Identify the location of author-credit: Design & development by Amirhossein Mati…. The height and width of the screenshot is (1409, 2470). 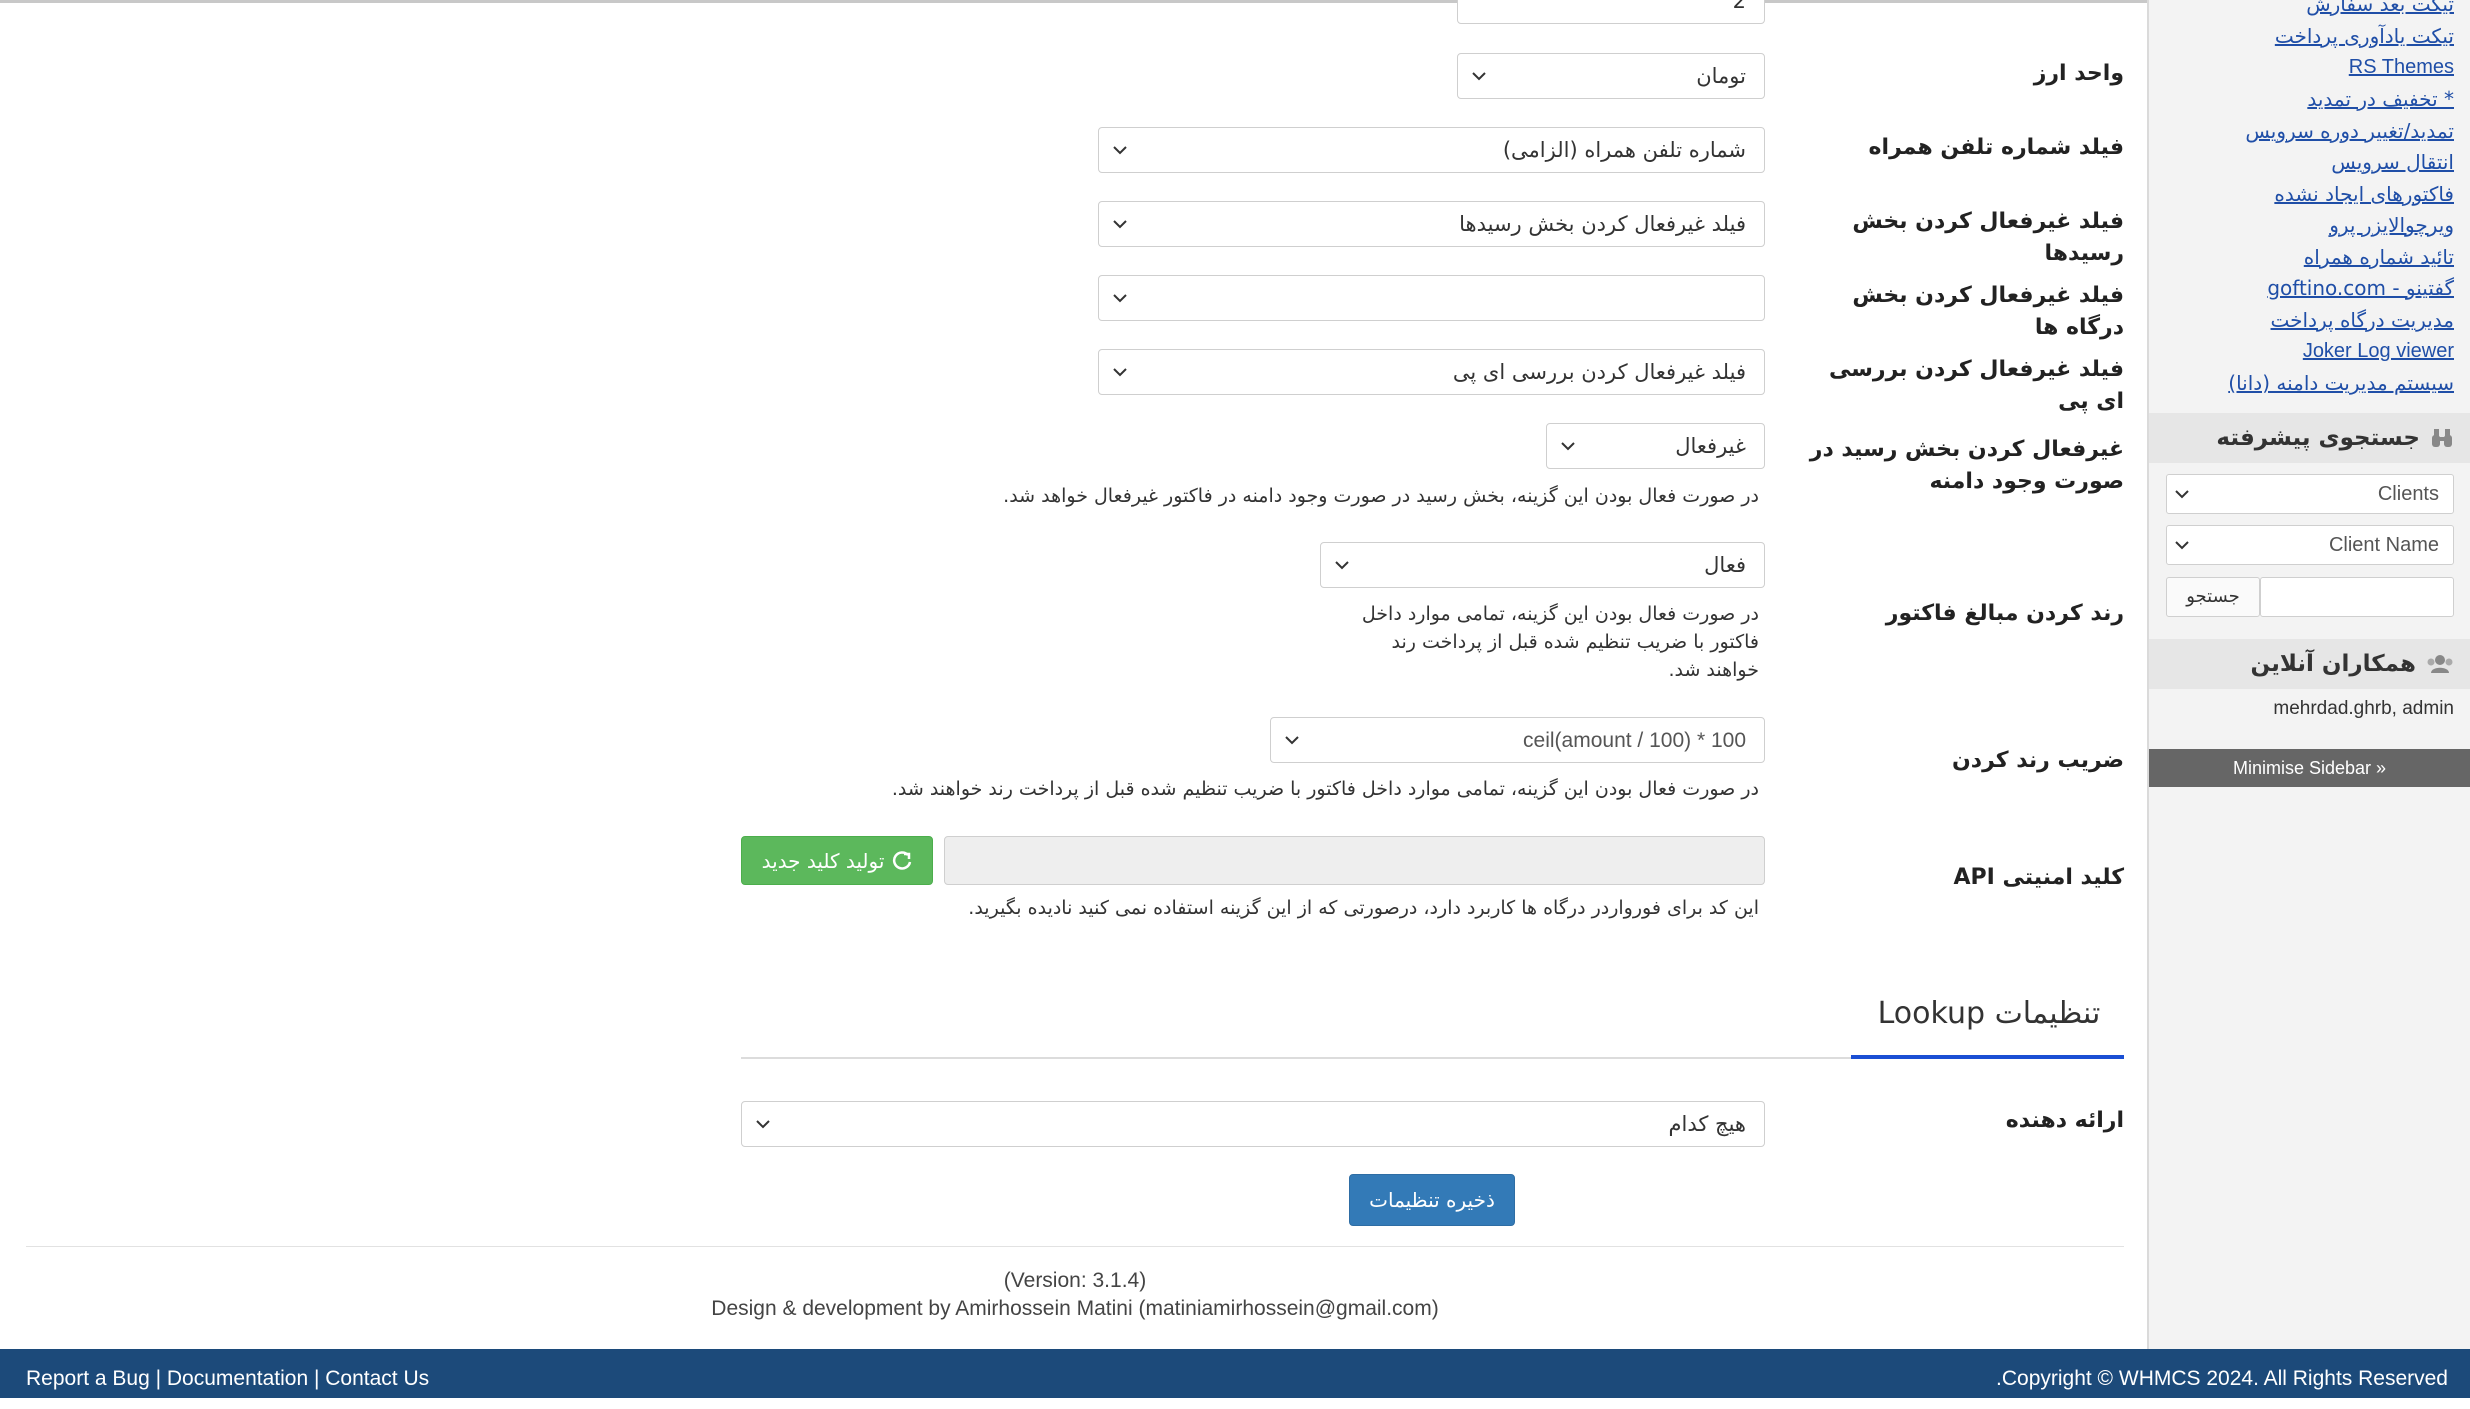
(1075, 1308).